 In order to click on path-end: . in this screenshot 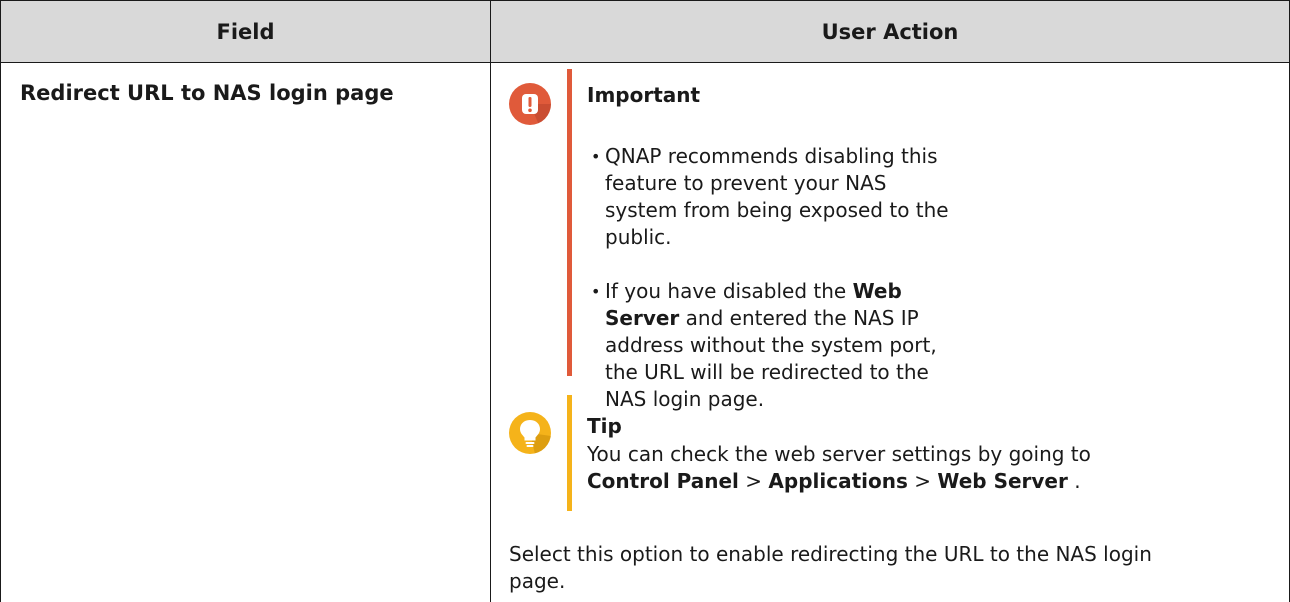, I will do `click(1077, 481)`.